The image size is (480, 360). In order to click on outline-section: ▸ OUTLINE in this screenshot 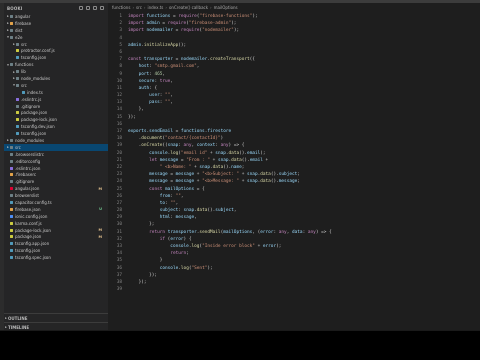, I will do `click(56, 317)`.